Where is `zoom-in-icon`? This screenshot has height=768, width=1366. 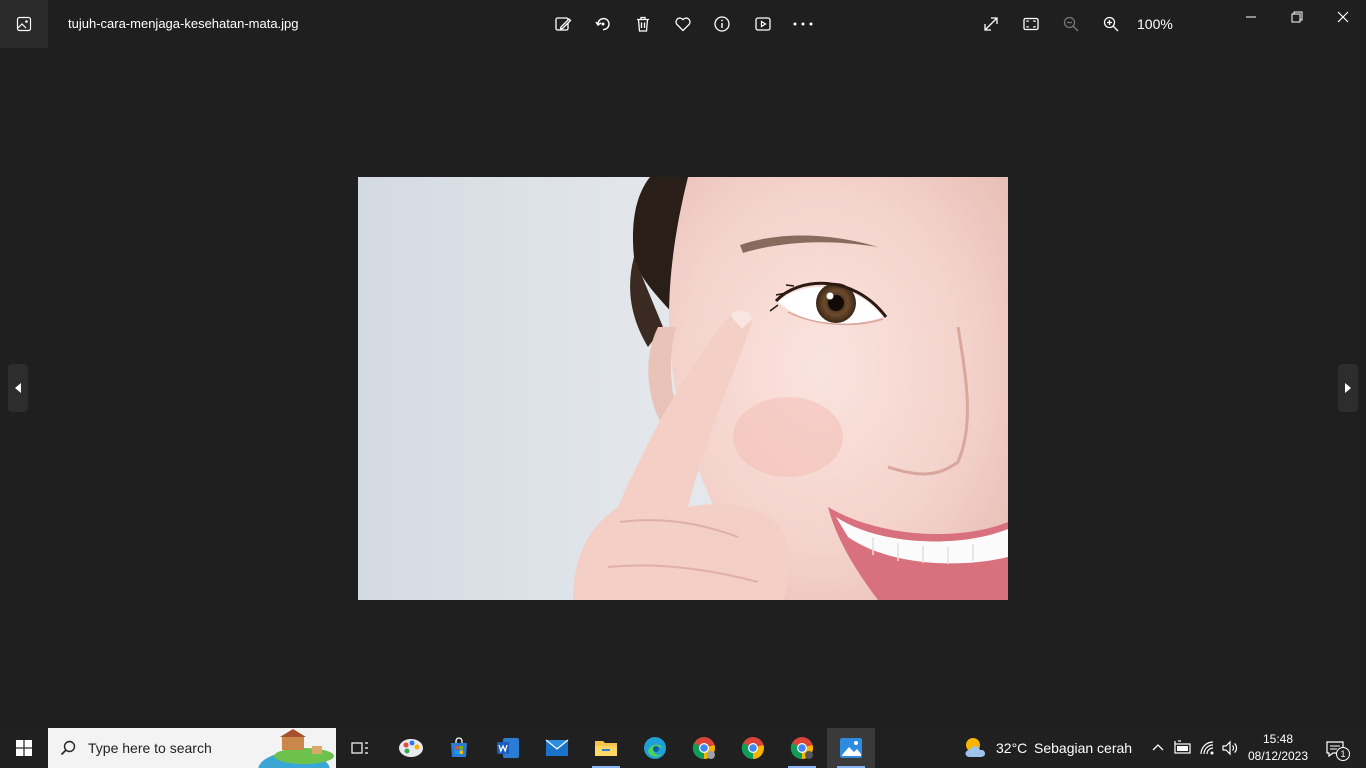 zoom-in-icon is located at coordinates (1111, 24).